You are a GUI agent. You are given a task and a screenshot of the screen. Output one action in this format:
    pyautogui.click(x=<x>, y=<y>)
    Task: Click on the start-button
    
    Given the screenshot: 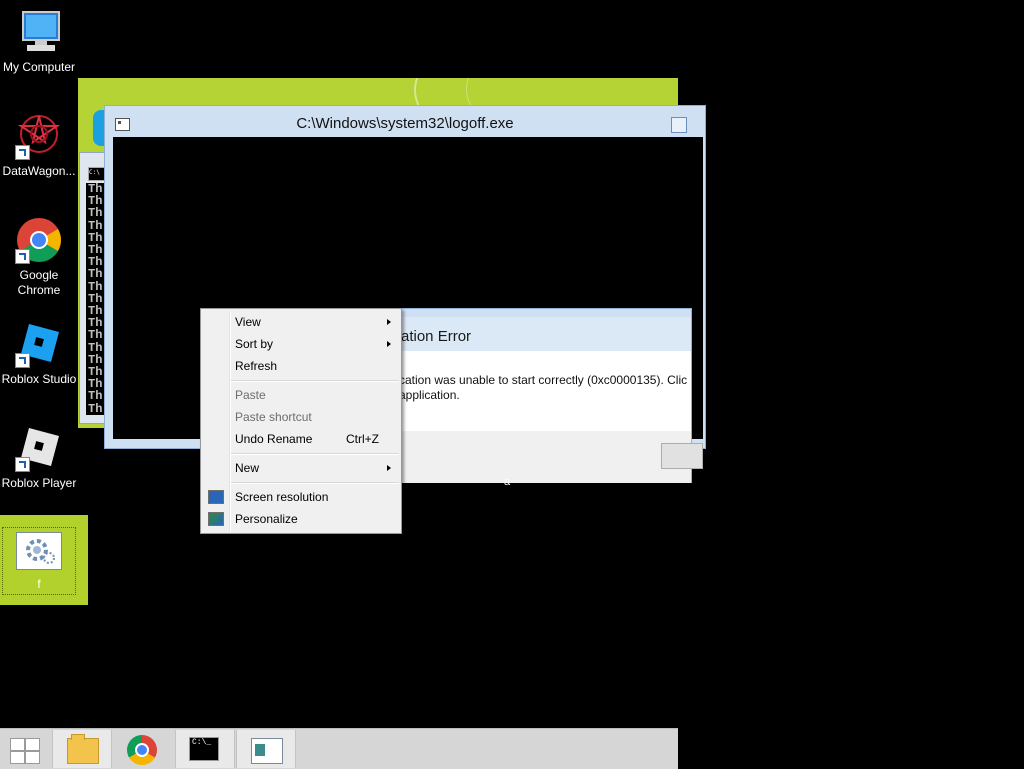 What is the action you would take?
    pyautogui.click(x=29, y=749)
    